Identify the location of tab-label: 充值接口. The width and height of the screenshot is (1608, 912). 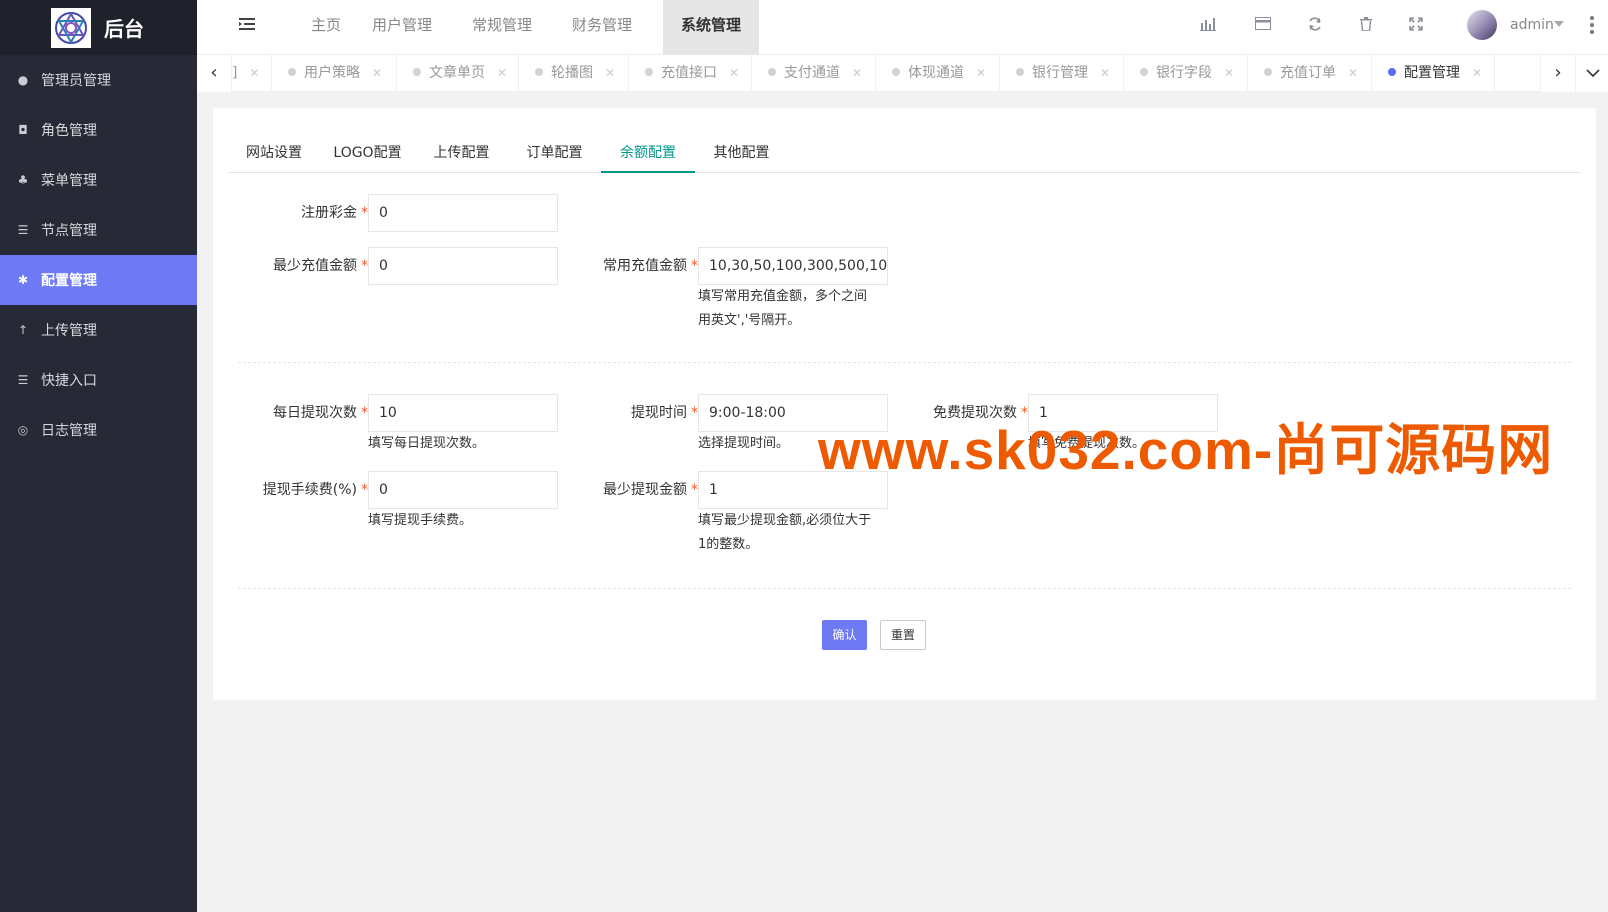
(689, 73).